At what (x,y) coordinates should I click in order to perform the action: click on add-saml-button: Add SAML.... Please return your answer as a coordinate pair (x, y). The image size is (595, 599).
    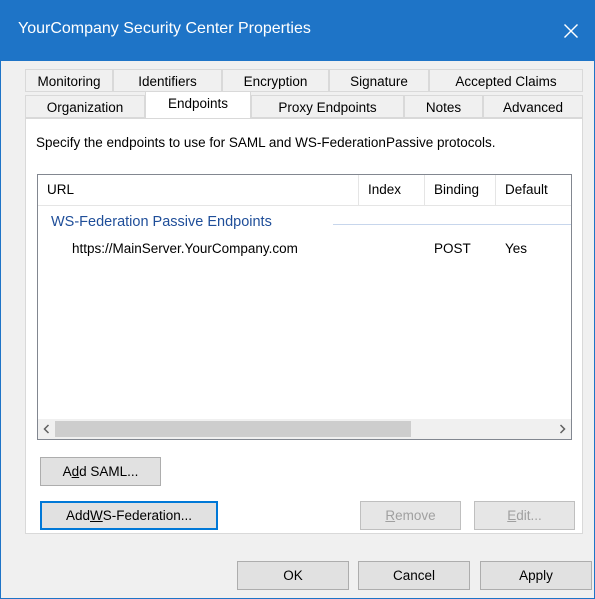
    Looking at the image, I should click on (100, 471).